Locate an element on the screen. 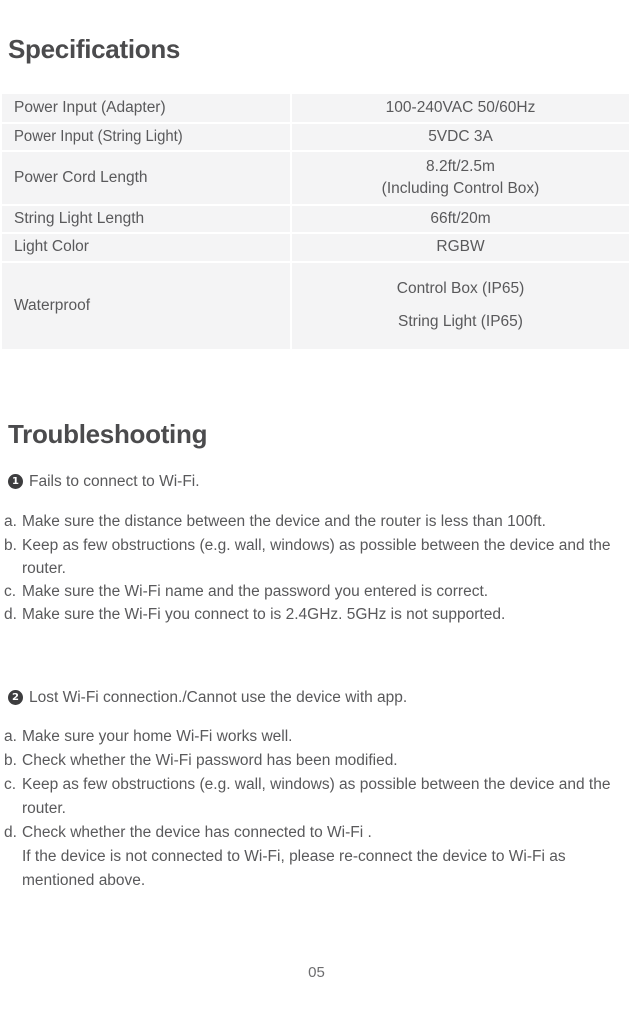  list-item: a. Make sure your home Wi-Fi works well. is located at coordinates (316, 737).